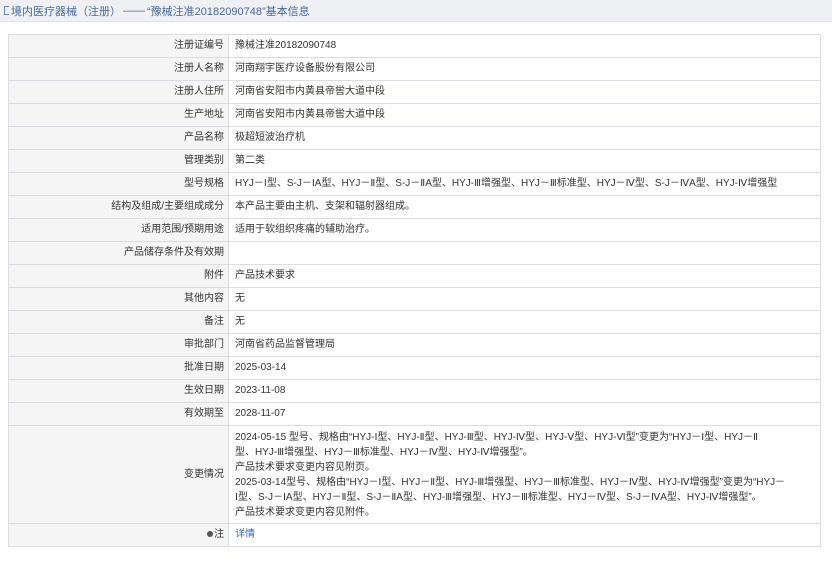  I want to click on field-label: 生产地址, so click(118, 115).